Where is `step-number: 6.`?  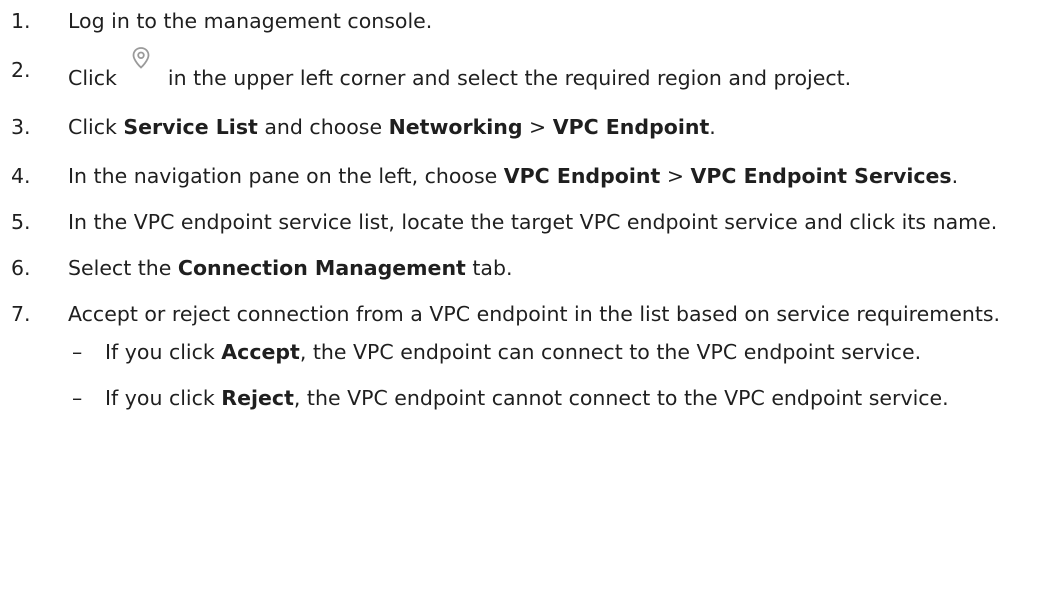 step-number: 6. is located at coordinates (21, 268).